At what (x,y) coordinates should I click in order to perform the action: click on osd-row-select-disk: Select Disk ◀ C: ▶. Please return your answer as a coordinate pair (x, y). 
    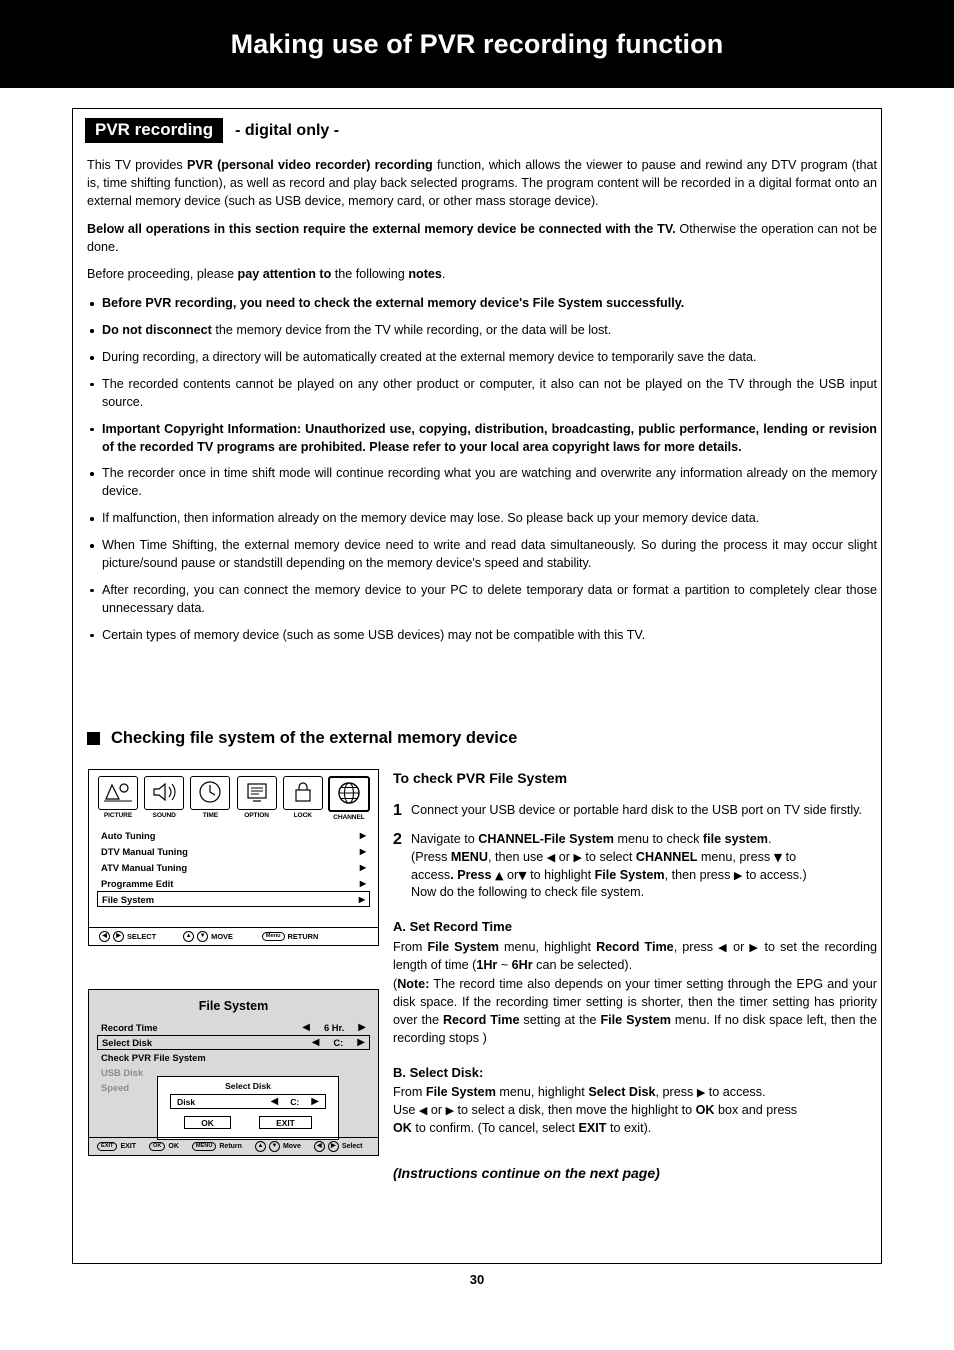
    Looking at the image, I should click on (233, 1042).